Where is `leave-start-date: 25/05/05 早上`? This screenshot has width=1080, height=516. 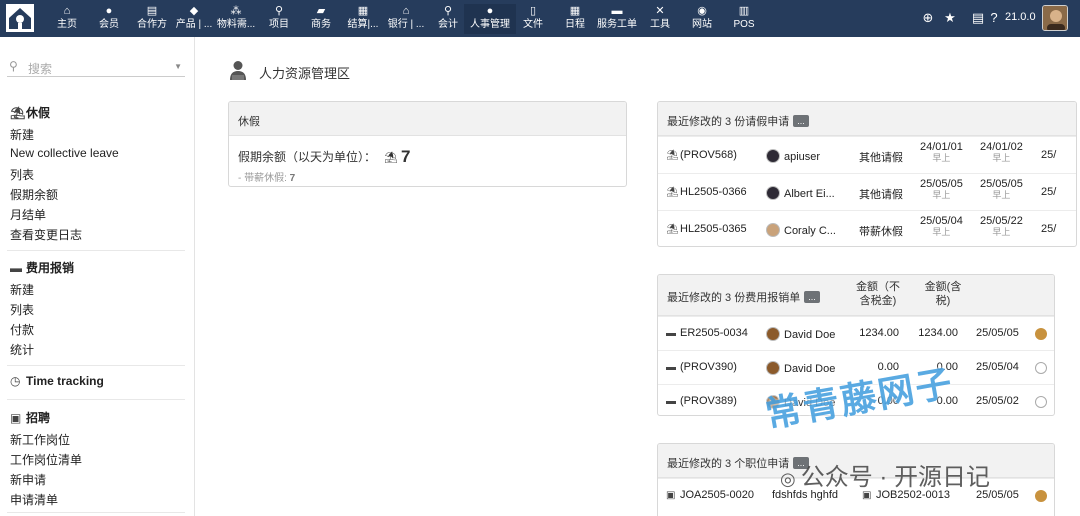 leave-start-date: 25/05/05 早上 is located at coordinates (941, 189).